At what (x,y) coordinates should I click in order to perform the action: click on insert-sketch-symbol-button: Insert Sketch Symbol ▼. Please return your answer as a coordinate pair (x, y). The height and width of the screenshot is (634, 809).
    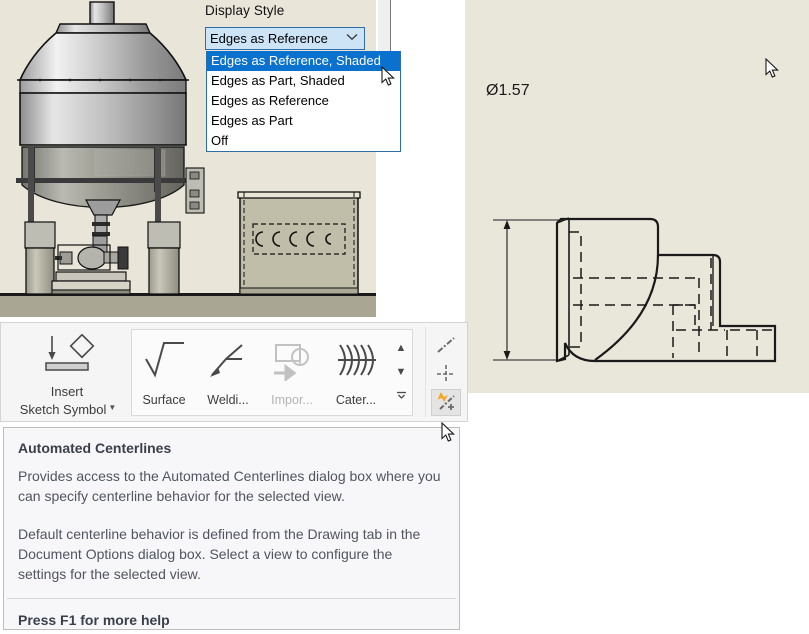
    Looking at the image, I should click on (67, 372).